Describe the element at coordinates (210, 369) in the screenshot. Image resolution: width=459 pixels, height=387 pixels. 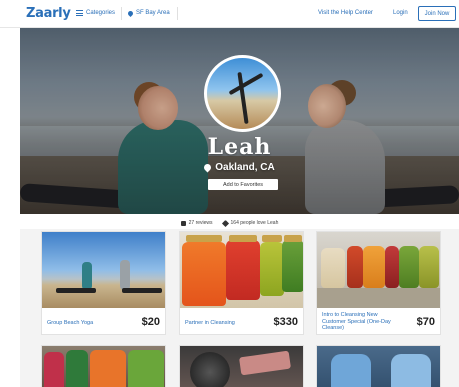
I see `lid-shape` at that location.